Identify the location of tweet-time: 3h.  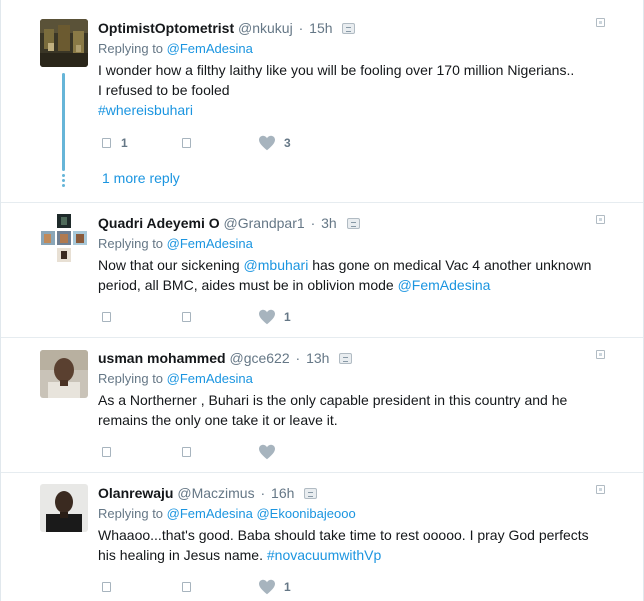
(329, 223).